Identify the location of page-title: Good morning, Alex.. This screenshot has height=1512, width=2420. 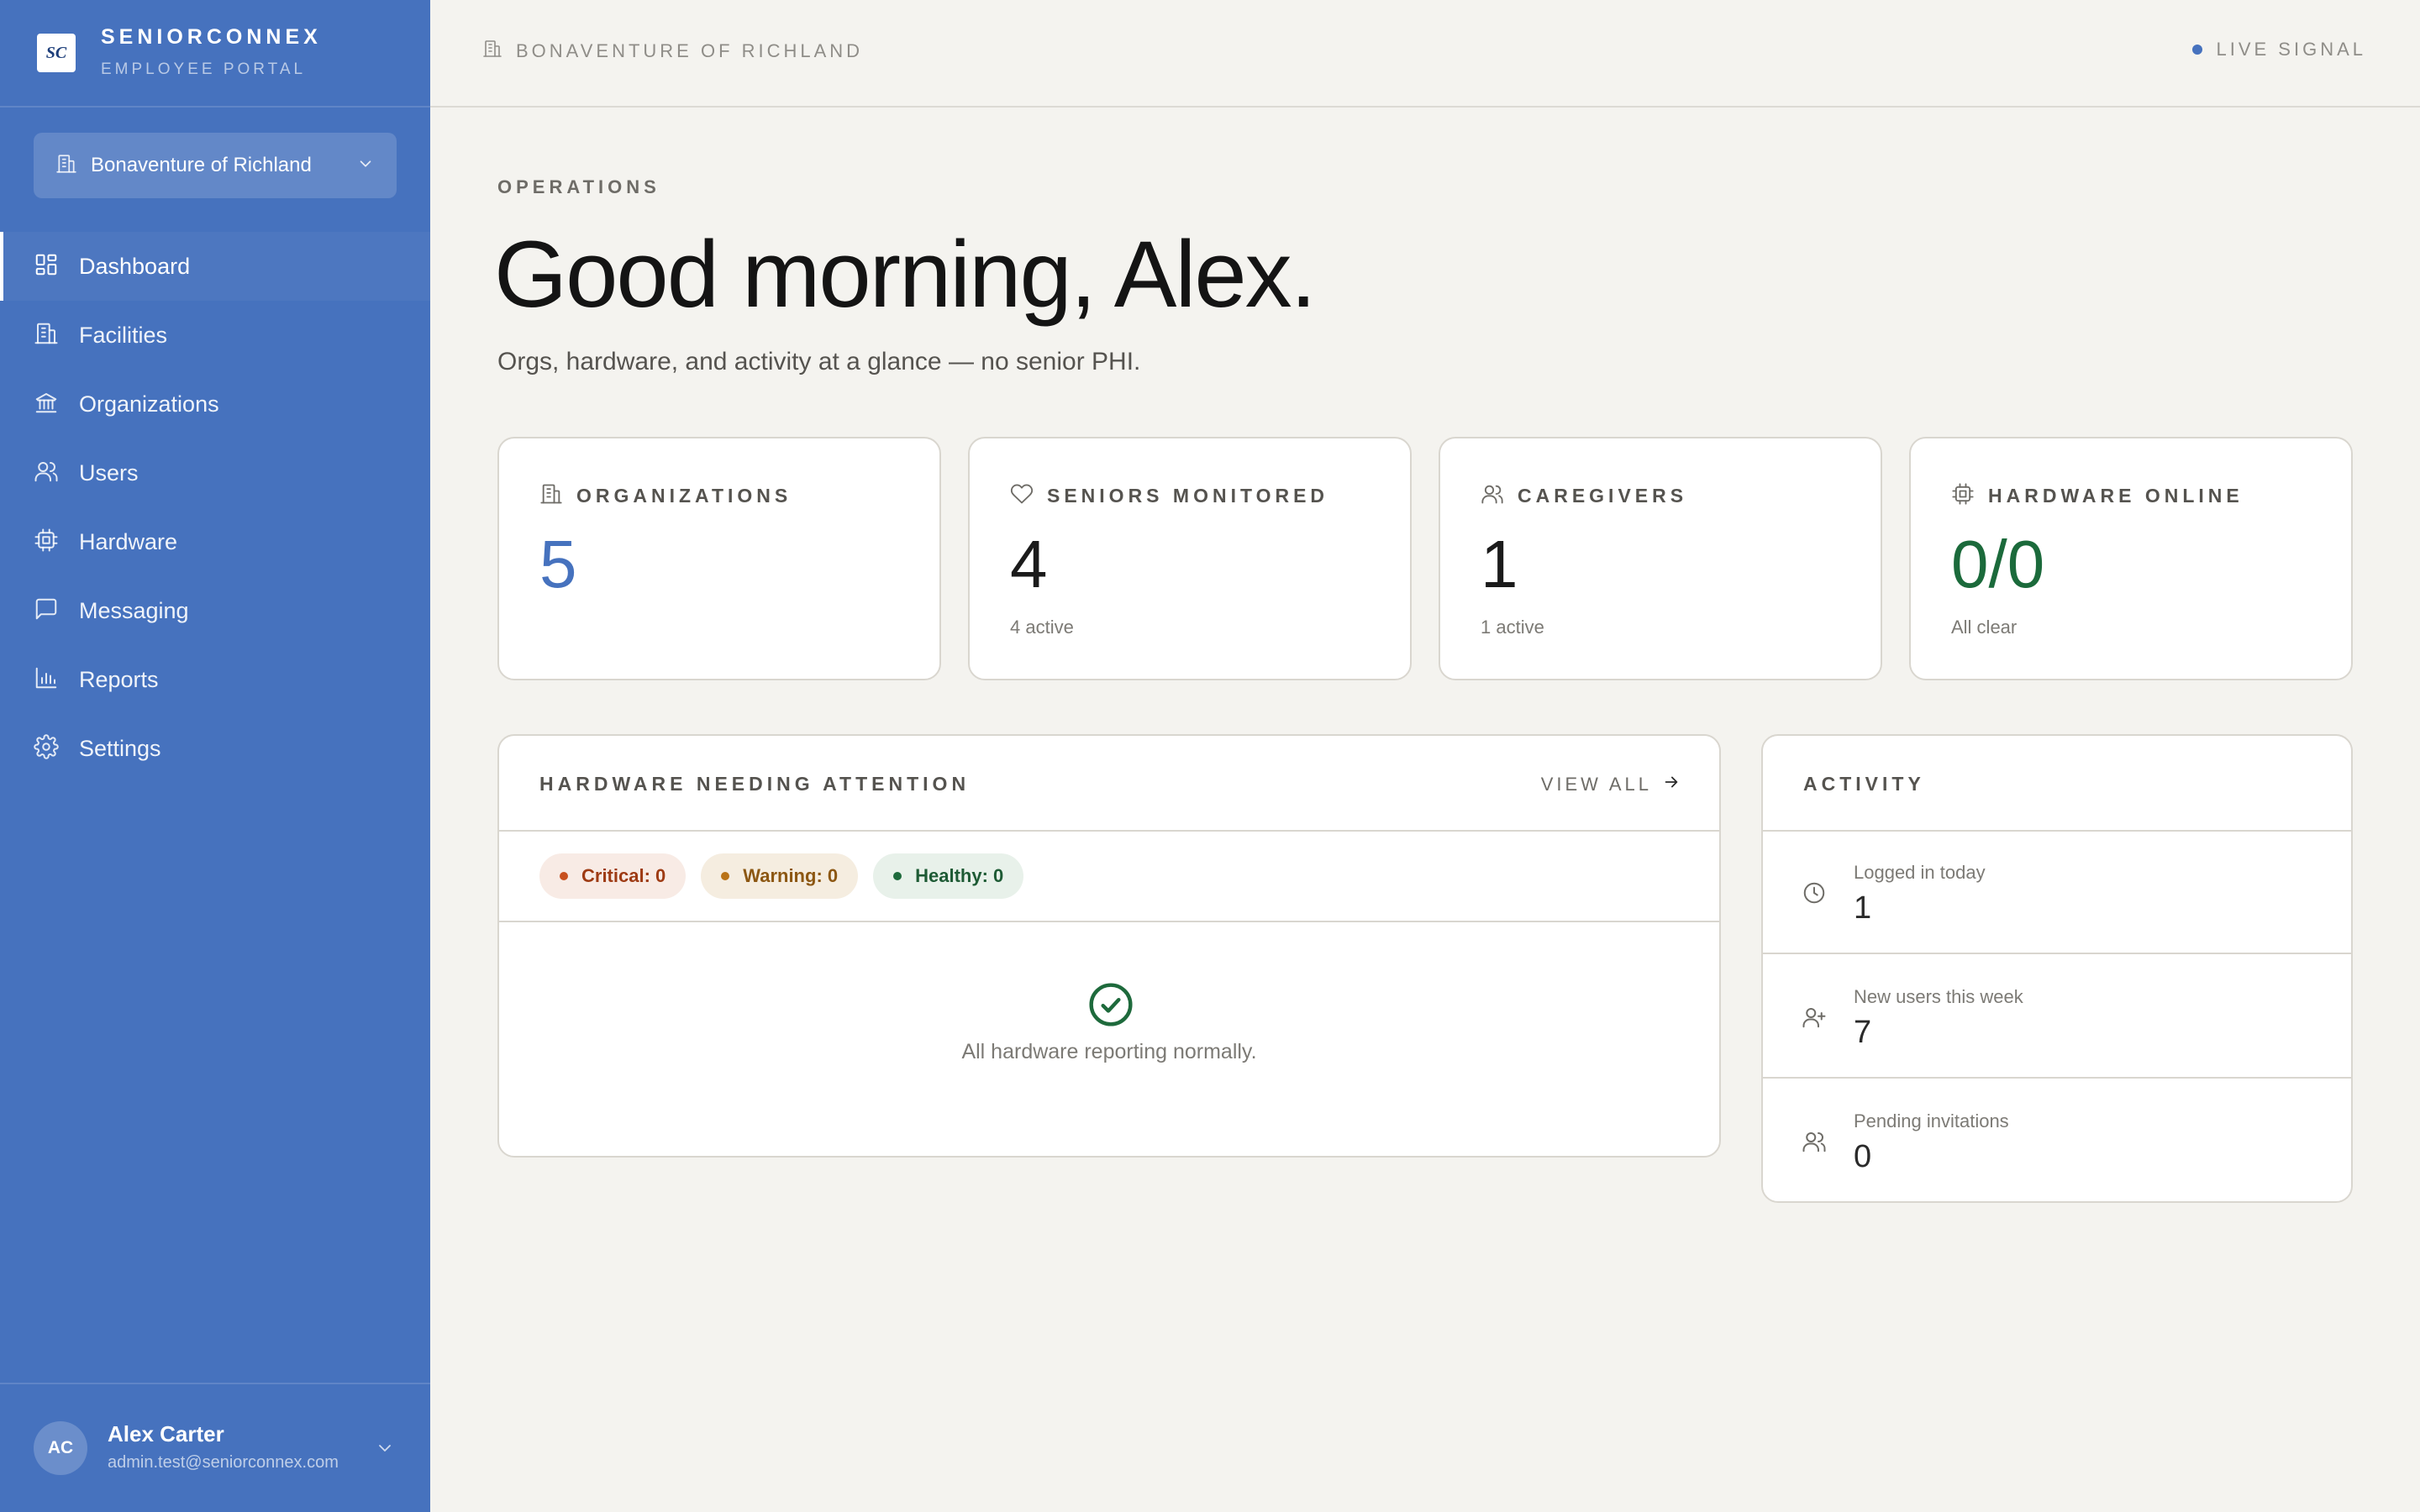
(905, 274).